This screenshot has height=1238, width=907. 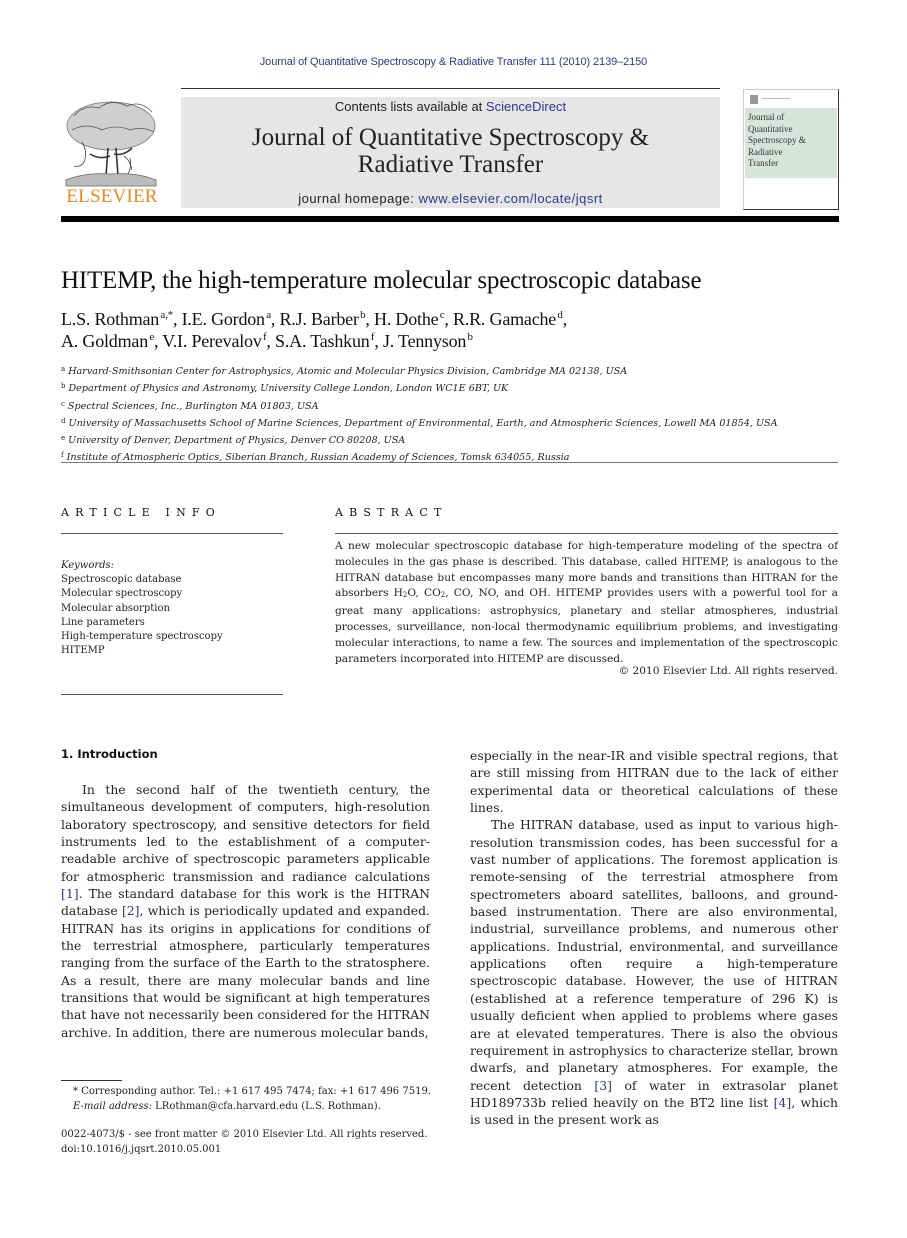 What do you see at coordinates (214, 341) in the screenshot?
I see `author: V.I. Perevalov f` at bounding box center [214, 341].